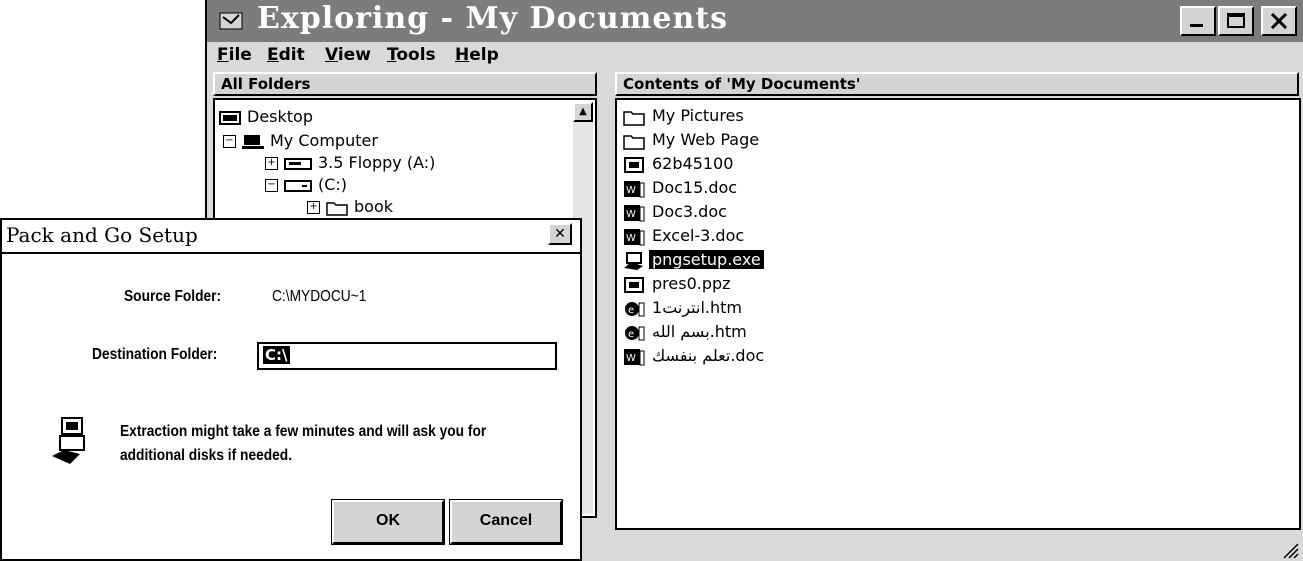 Image resolution: width=1303 pixels, height=561 pixels. What do you see at coordinates (388, 522) in the screenshot?
I see `ok-button: OK` at bounding box center [388, 522].